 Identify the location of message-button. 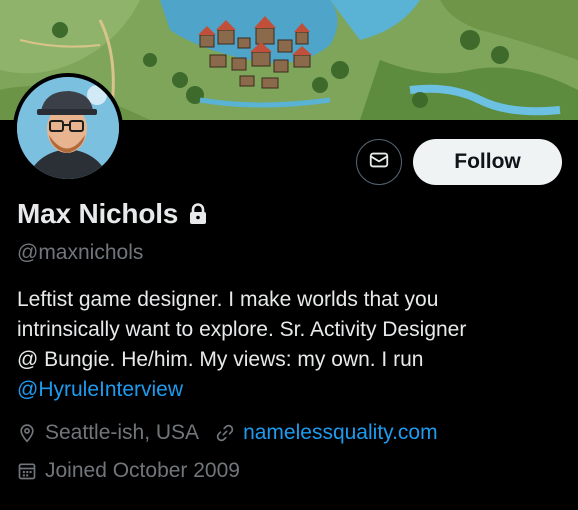
(379, 162).